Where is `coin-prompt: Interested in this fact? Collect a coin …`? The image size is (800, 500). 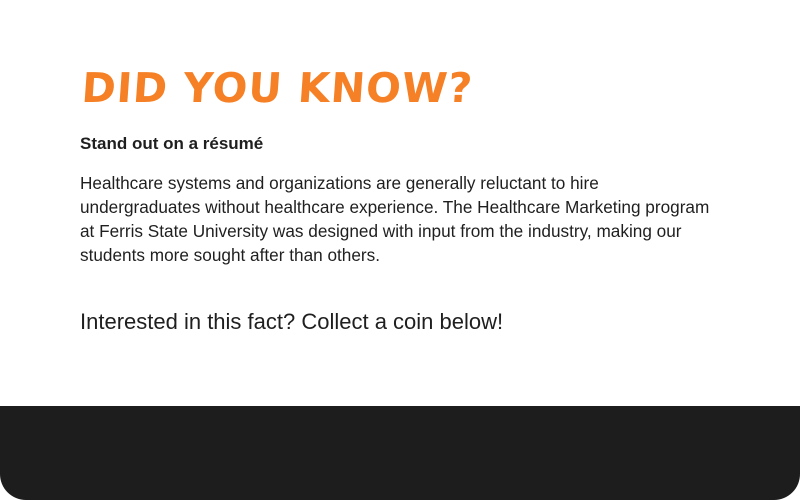
coin-prompt: Interested in this fact? Collect a coin … is located at coordinates (292, 321).